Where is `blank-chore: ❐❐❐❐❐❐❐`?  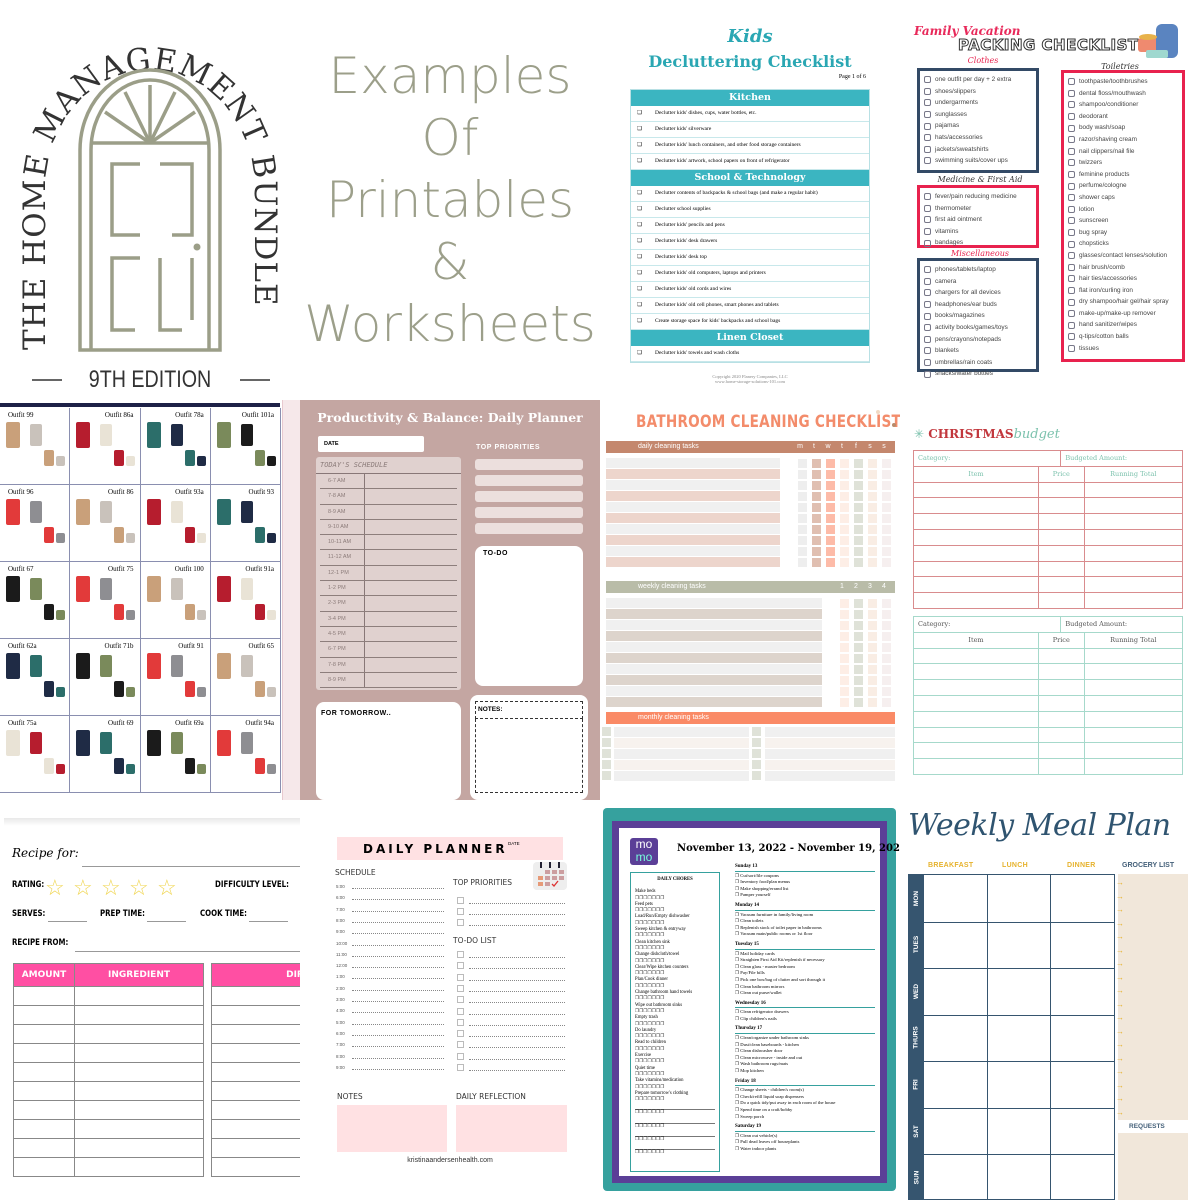
blank-chore: ❐❐❐❐❐❐❐ is located at coordinates (675, 1112).